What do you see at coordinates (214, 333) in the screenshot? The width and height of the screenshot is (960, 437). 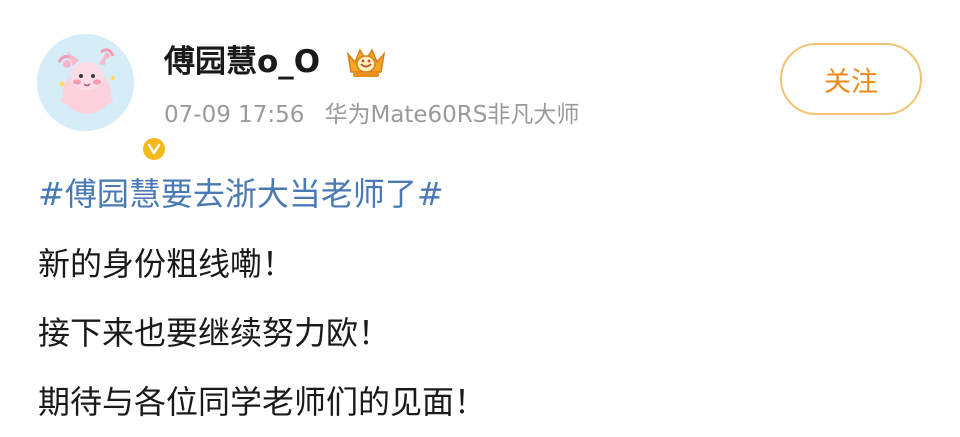 I see `post-text-line: 接下来也要继续努力欧！` at bounding box center [214, 333].